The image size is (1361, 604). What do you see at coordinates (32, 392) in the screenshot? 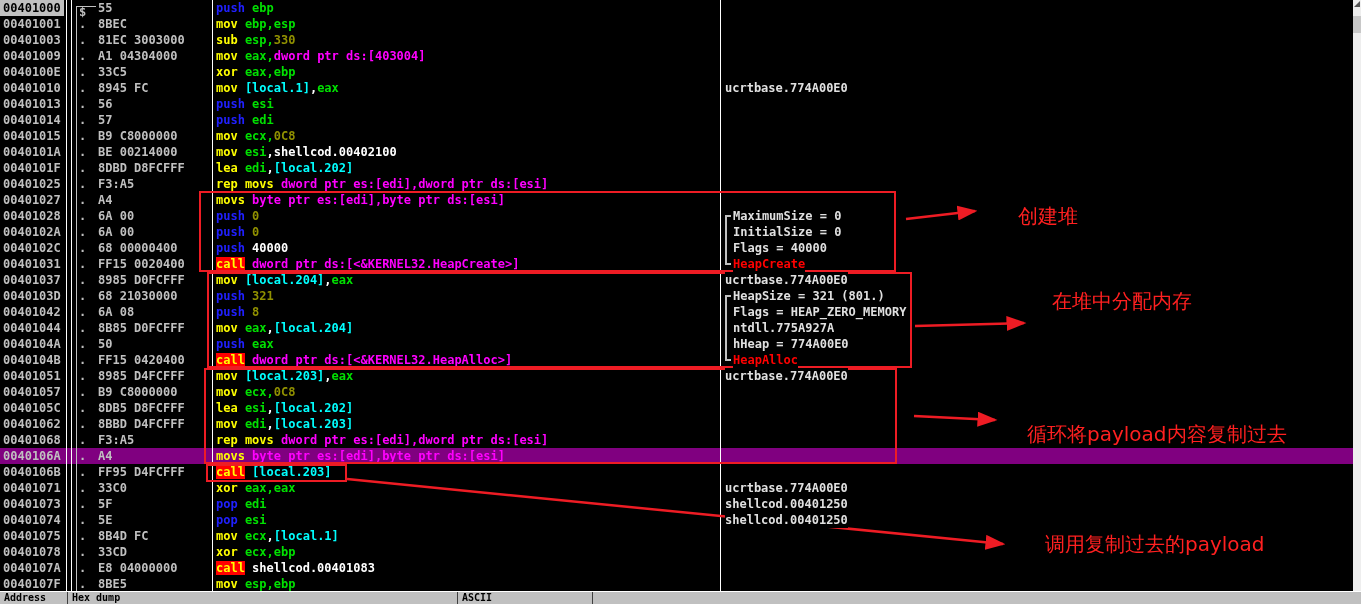
I see `address-cell-text: 00401057` at bounding box center [32, 392].